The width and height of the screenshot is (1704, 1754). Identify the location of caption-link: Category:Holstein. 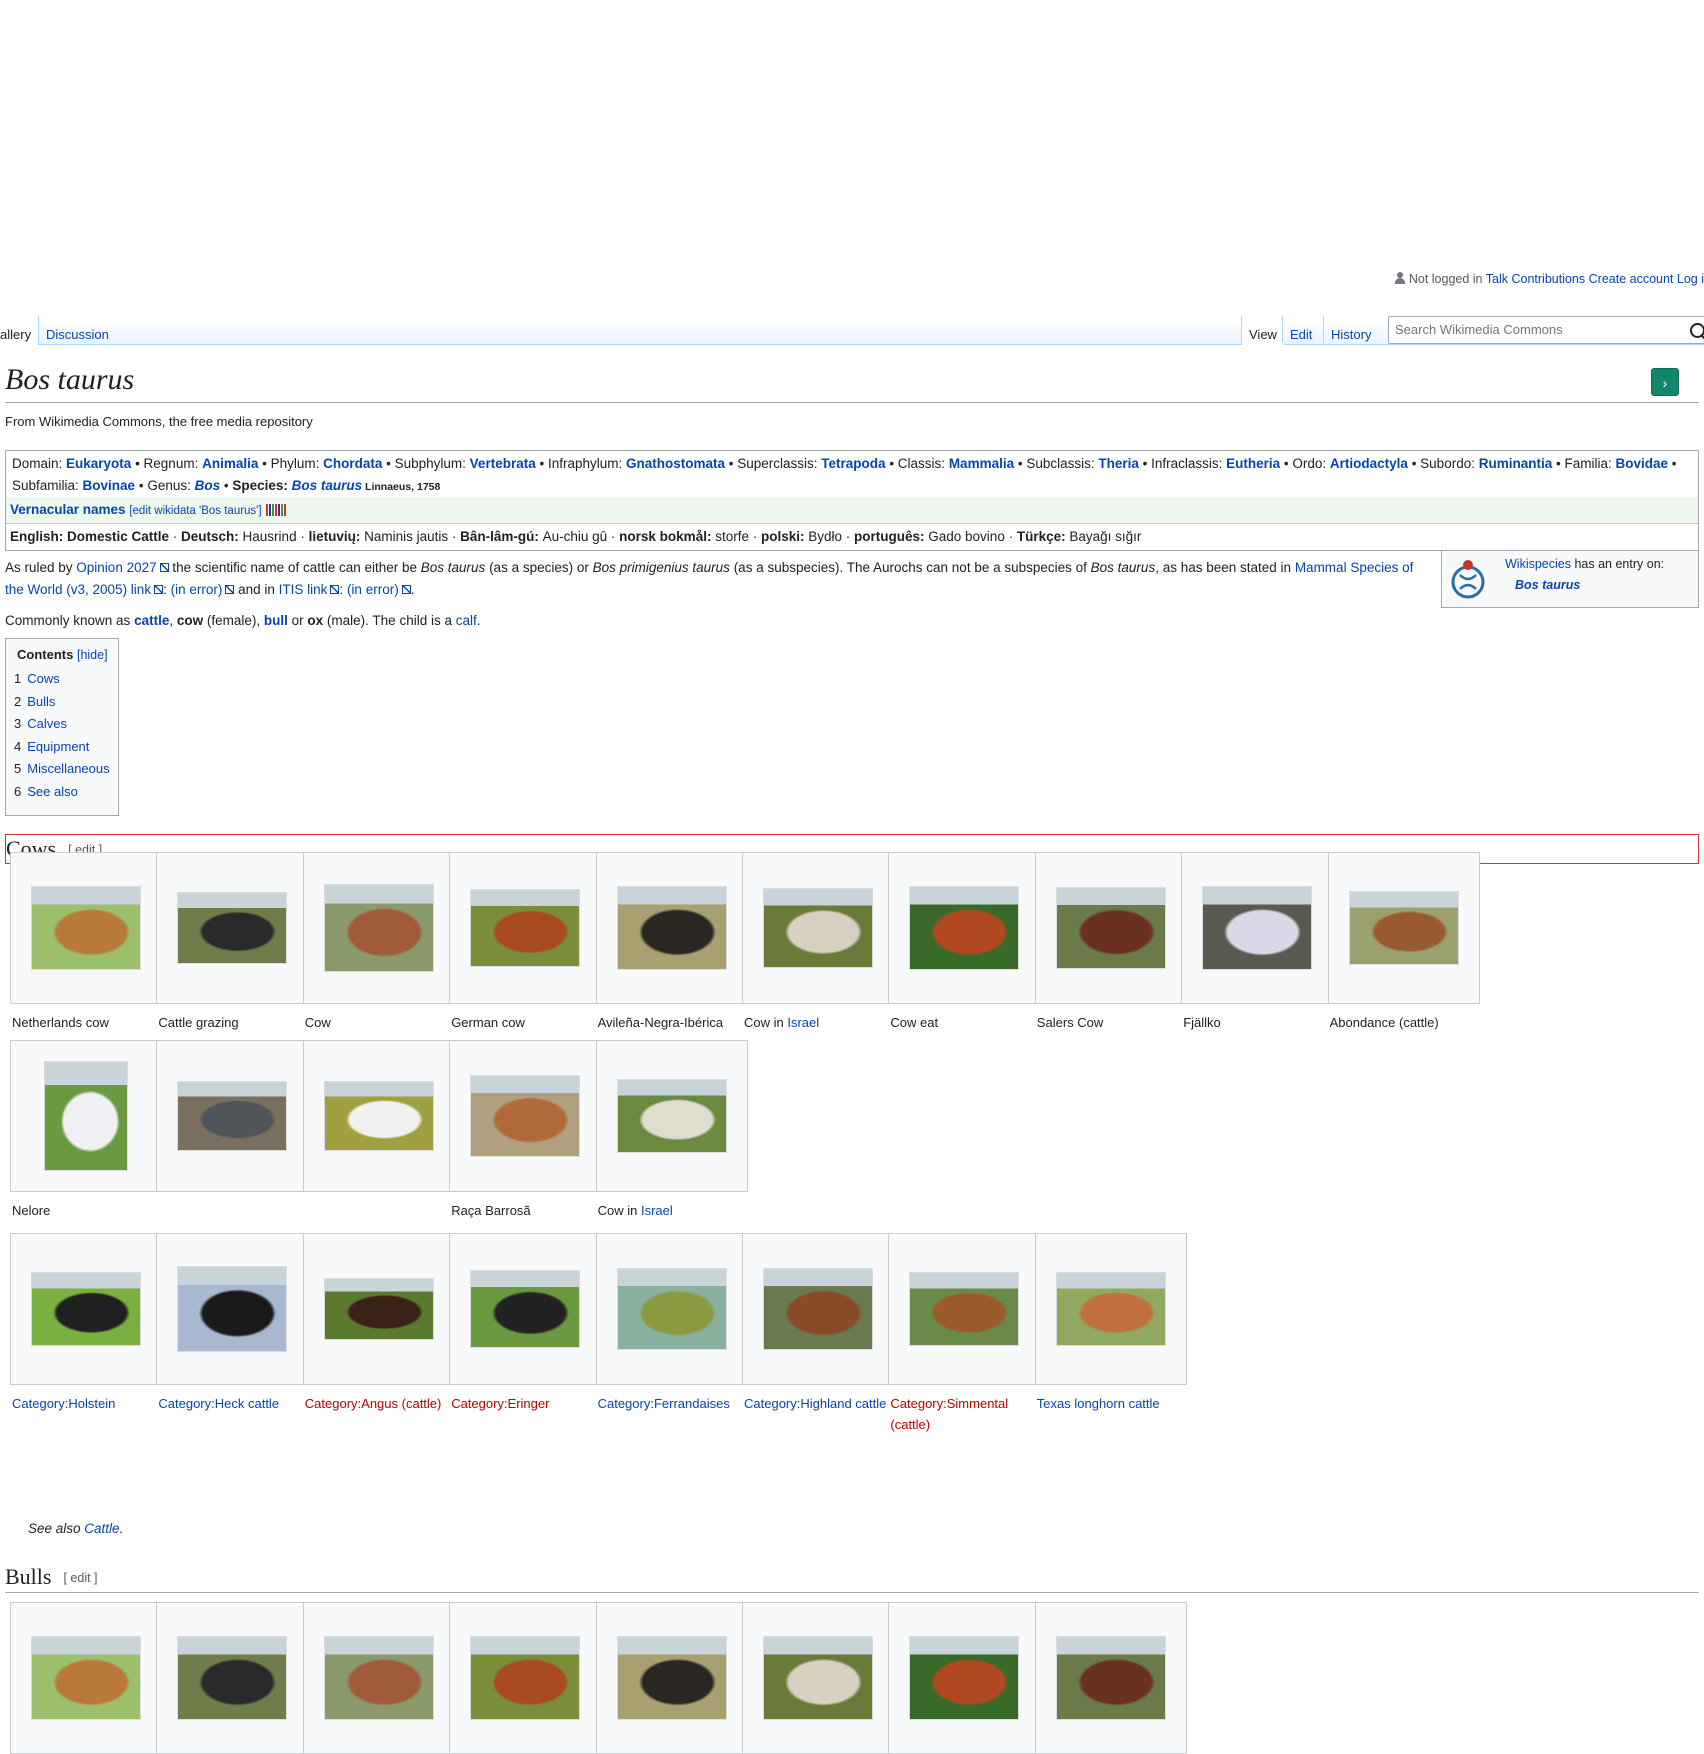
(63, 1403).